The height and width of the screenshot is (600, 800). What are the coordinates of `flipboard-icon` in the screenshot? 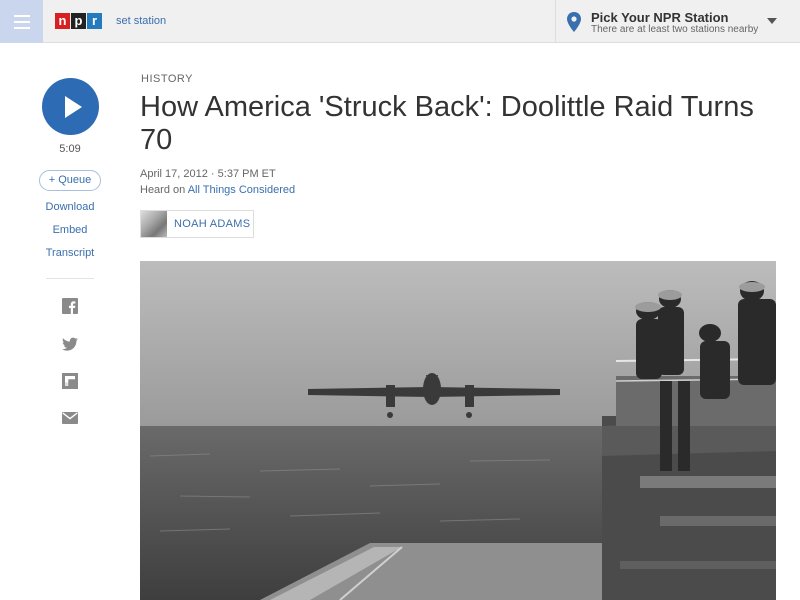 It's located at (70, 381).